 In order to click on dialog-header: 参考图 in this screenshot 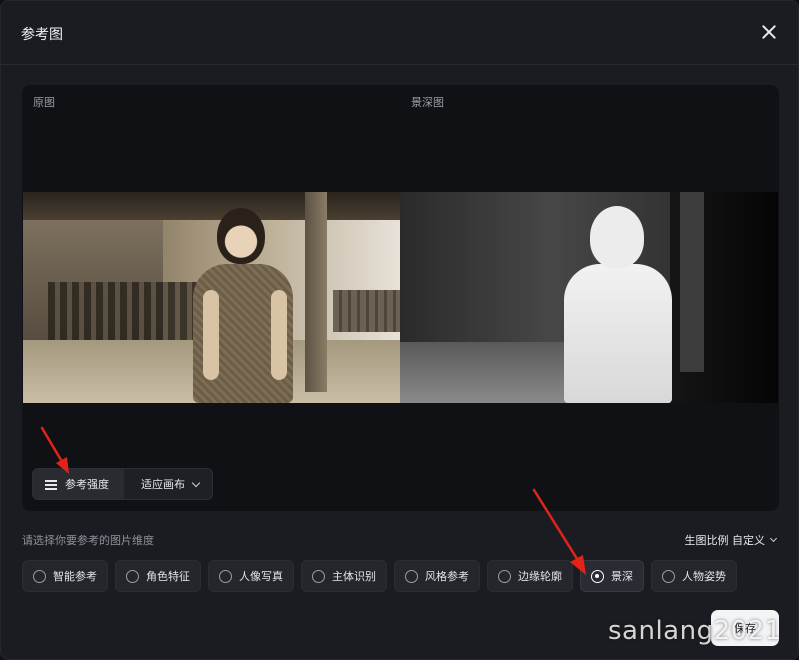, I will do `click(399, 33)`.